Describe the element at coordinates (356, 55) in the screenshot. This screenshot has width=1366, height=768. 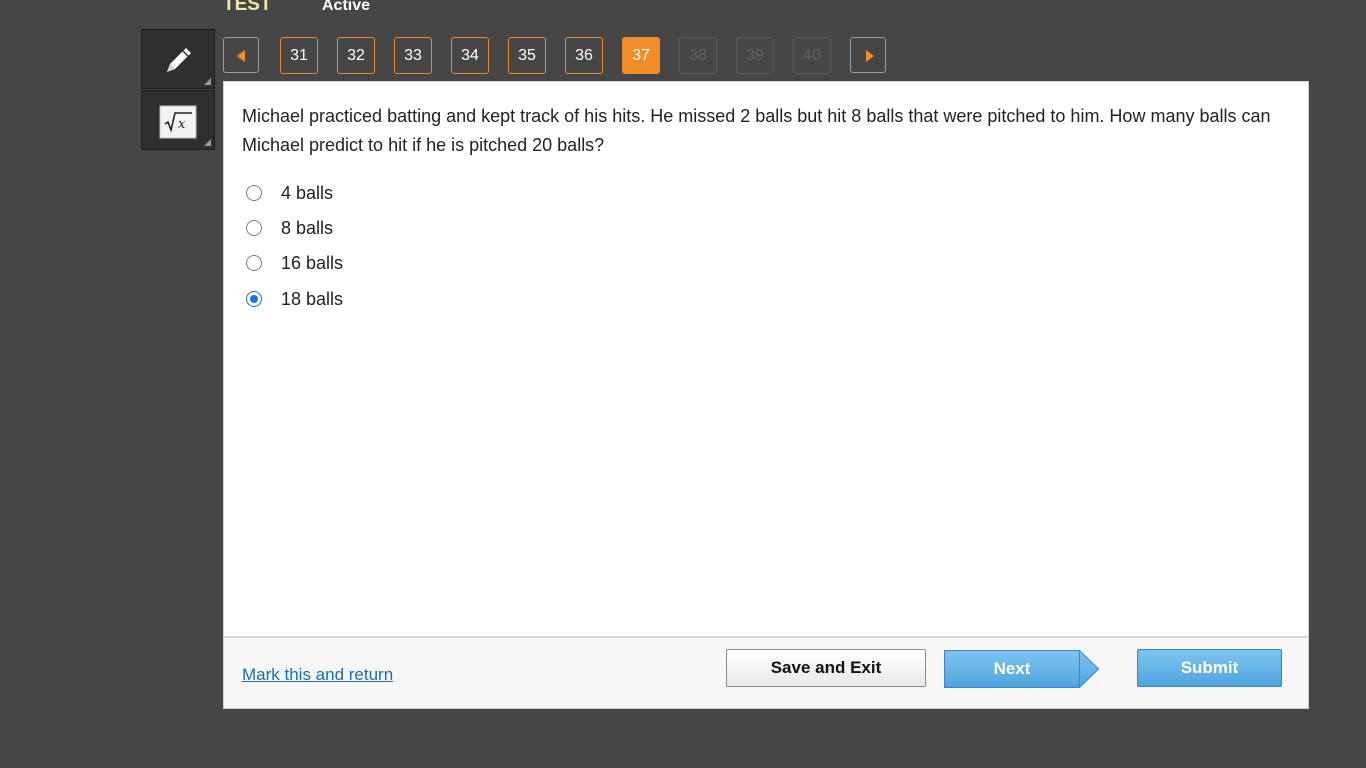
I see `question-32-button: 32` at that location.